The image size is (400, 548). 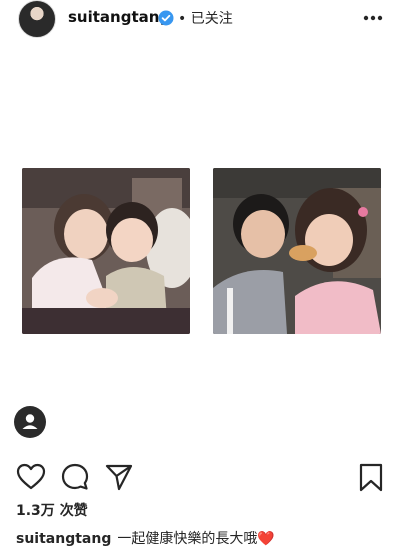 I want to click on paper-plane-icon, so click(x=119, y=477).